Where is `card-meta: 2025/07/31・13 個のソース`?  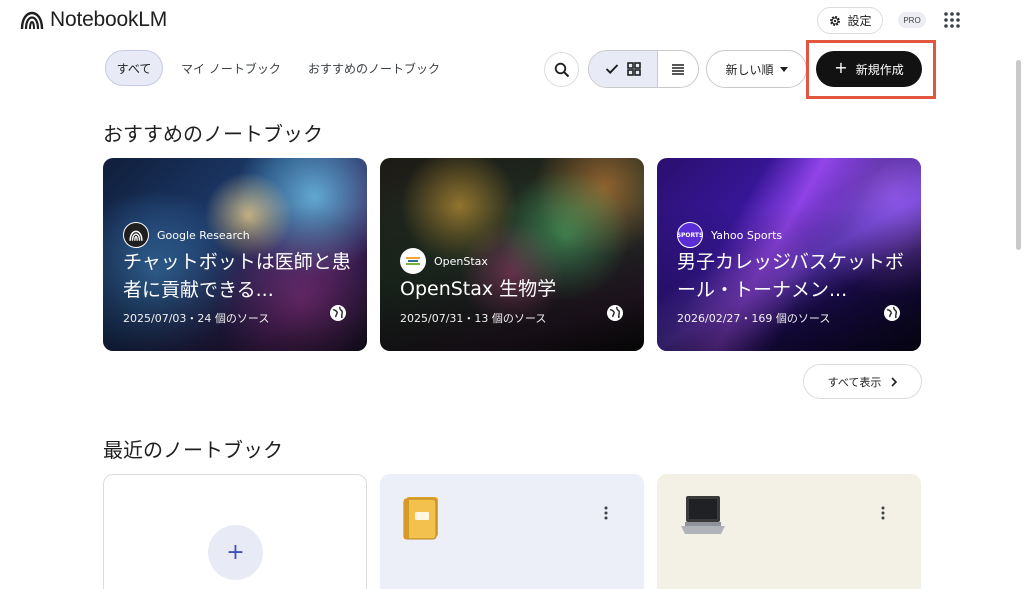 card-meta: 2025/07/31・13 個のソース is located at coordinates (473, 318).